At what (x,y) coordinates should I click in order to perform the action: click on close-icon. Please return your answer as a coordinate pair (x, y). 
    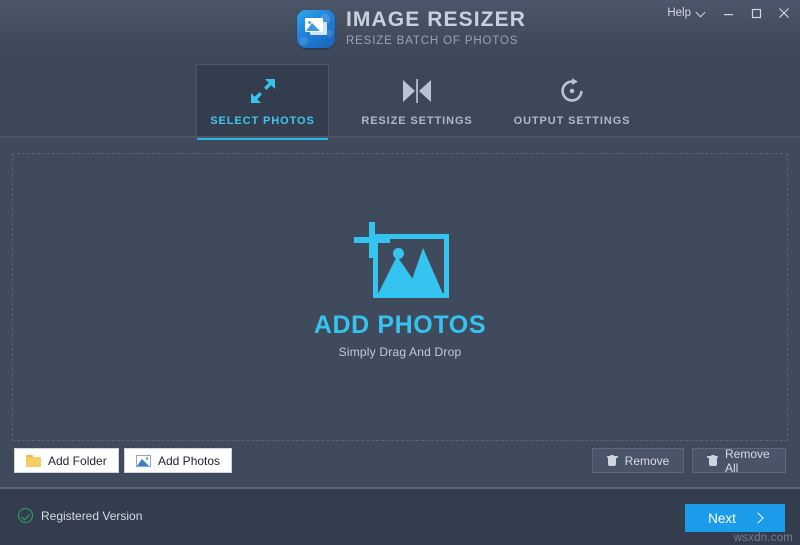
    Looking at the image, I should click on (784, 13).